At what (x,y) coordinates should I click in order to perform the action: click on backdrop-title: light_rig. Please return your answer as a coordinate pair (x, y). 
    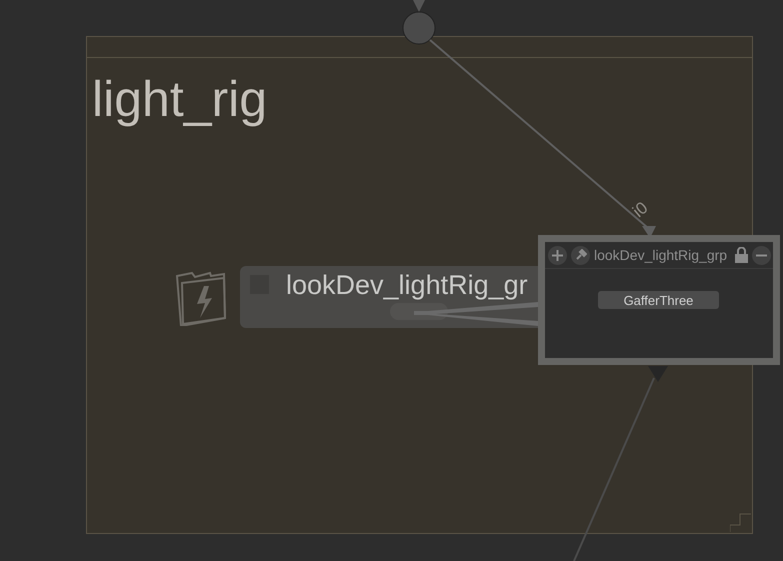
    Looking at the image, I should click on (180, 99).